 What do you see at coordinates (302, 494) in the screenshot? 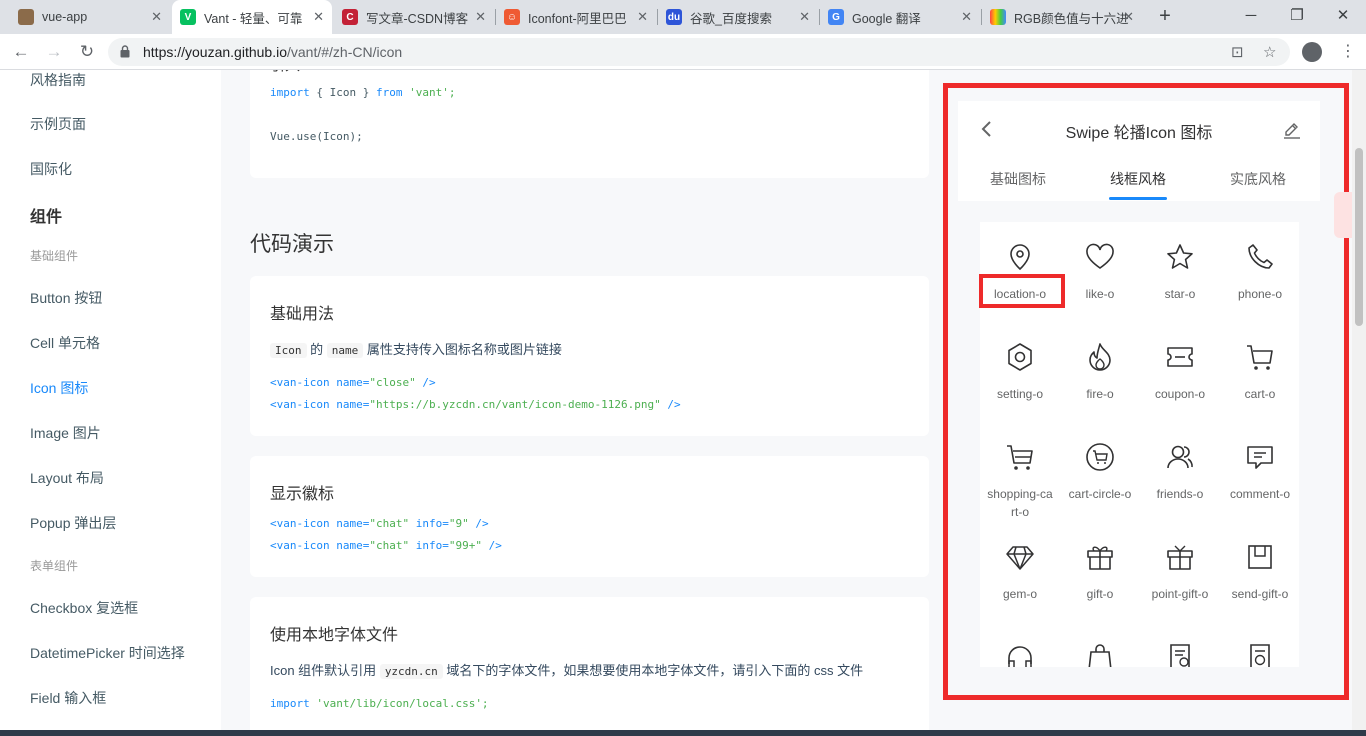
I see `badge-title: 显示徽标` at bounding box center [302, 494].